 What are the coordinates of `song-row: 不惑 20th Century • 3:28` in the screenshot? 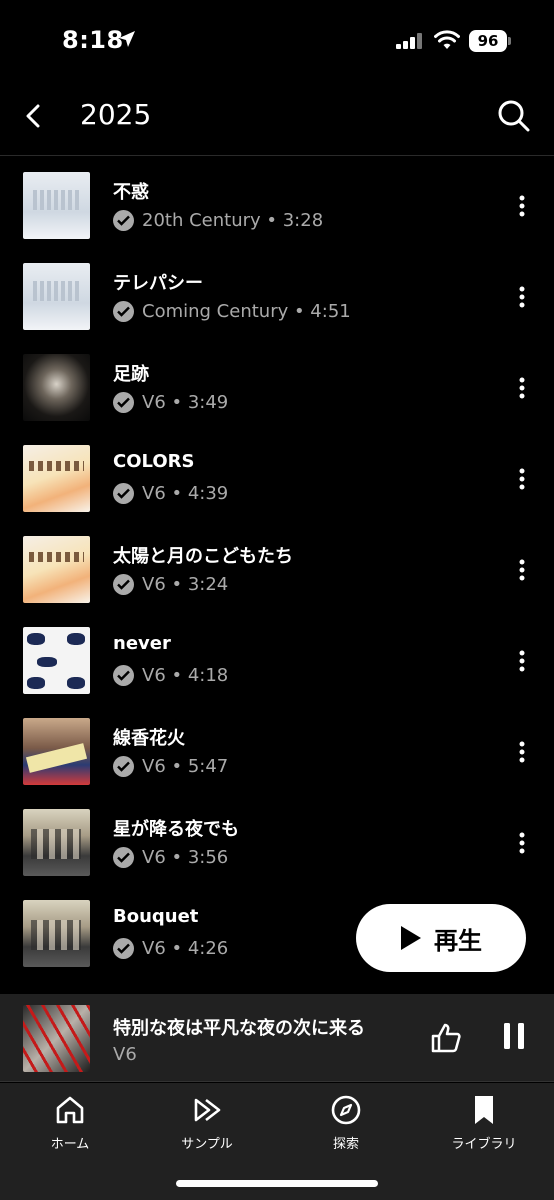 It's located at (277, 205).